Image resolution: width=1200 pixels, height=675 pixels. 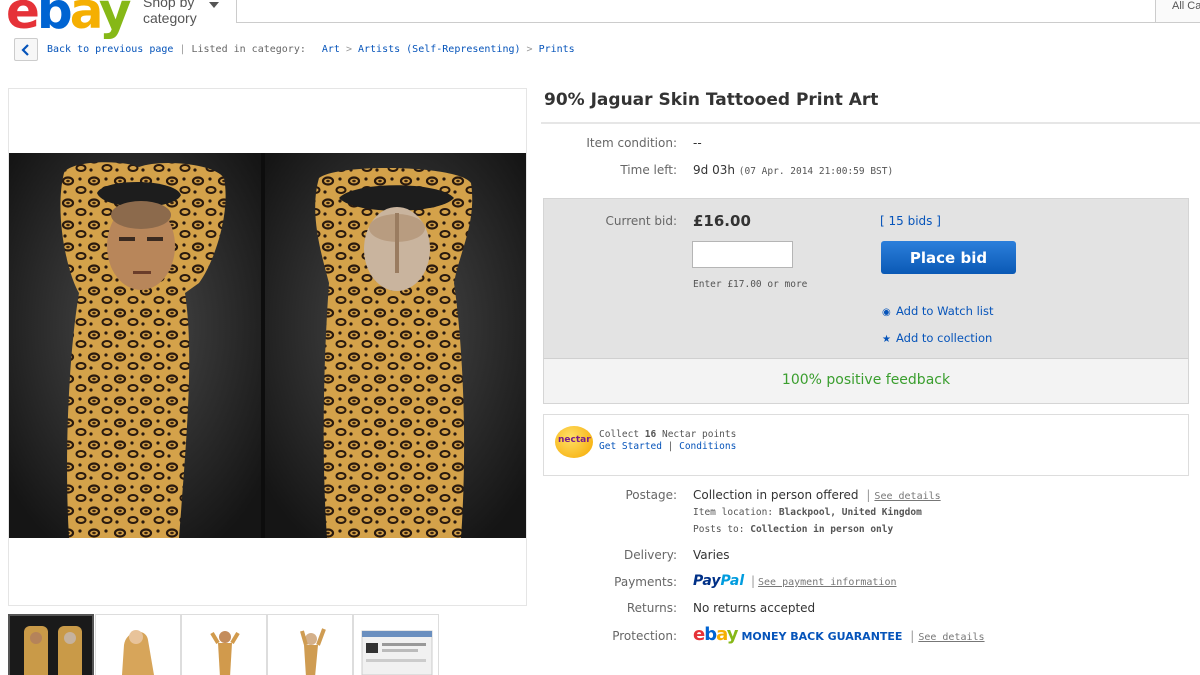 I want to click on returns-value: No returns accepted, so click(x=754, y=608).